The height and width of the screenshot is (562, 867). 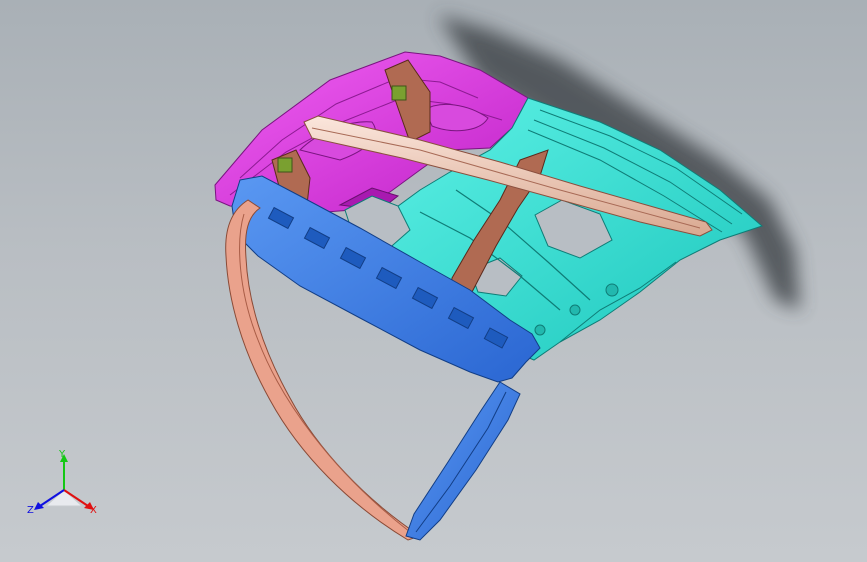 I want to click on view-orientation-triad: Y X Z, so click(x=64, y=486).